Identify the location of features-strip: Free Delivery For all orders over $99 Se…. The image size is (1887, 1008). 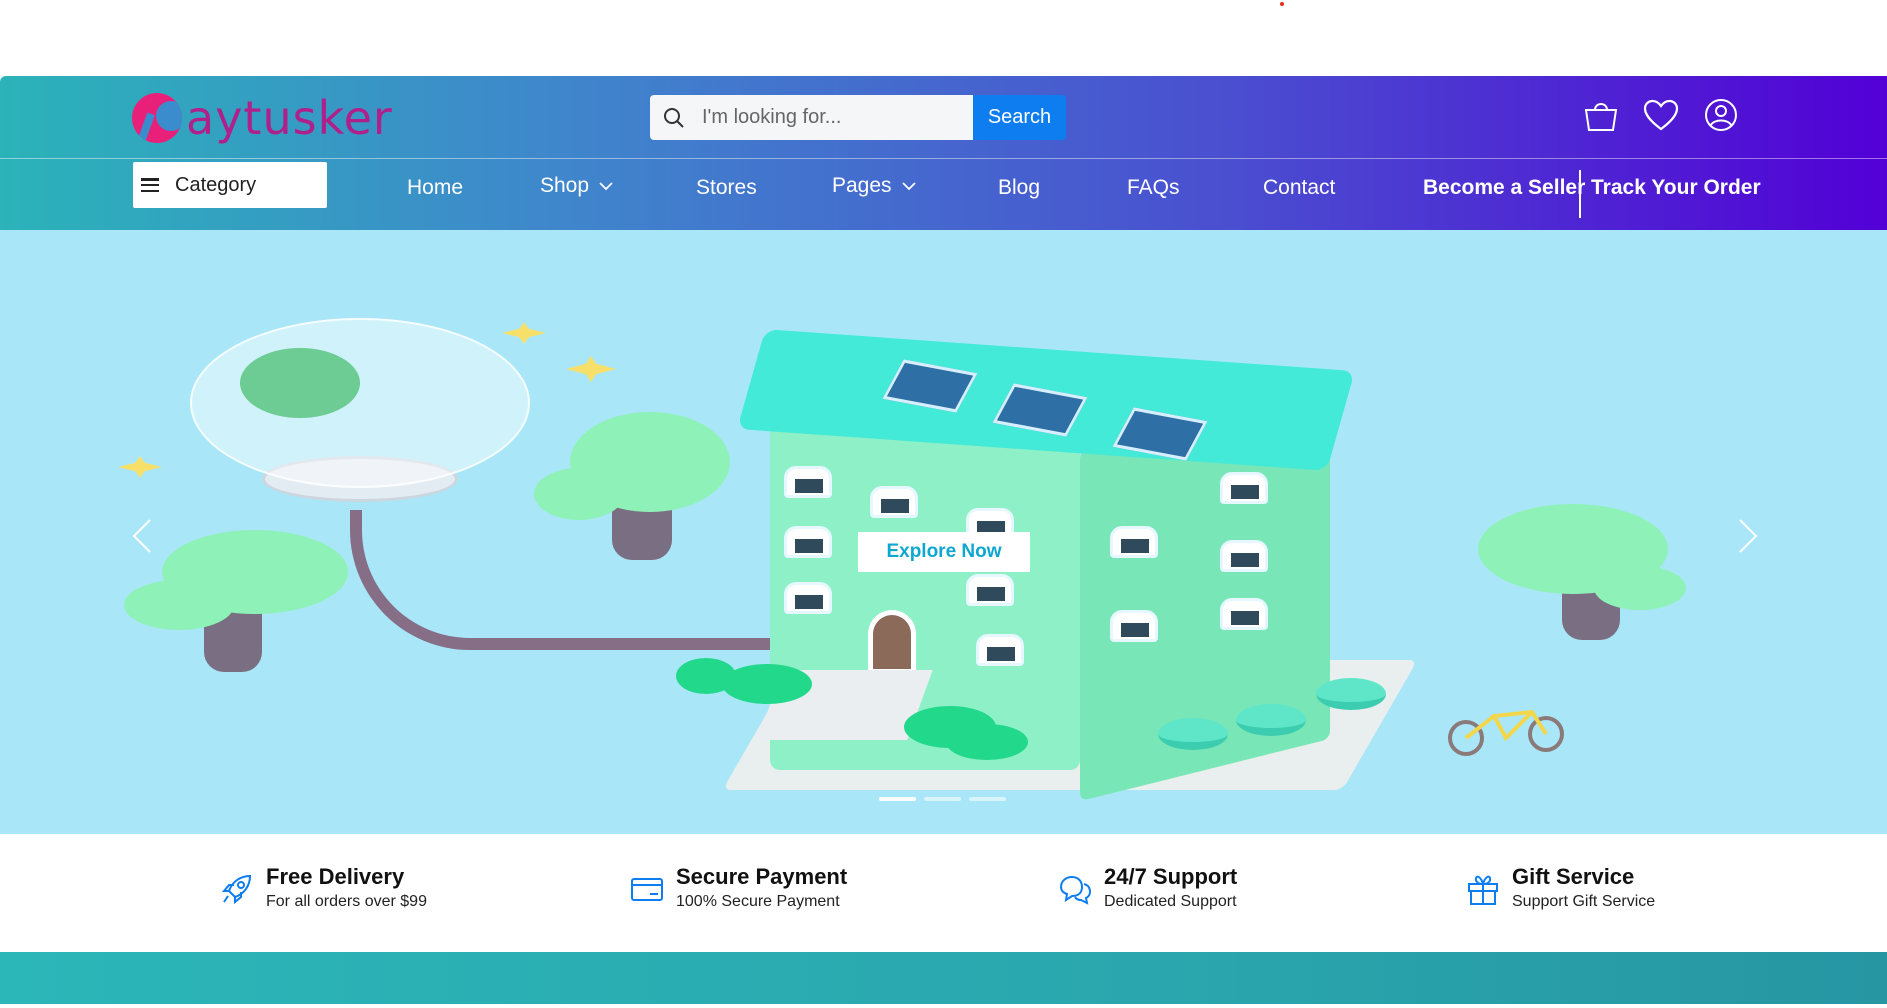
(943, 893).